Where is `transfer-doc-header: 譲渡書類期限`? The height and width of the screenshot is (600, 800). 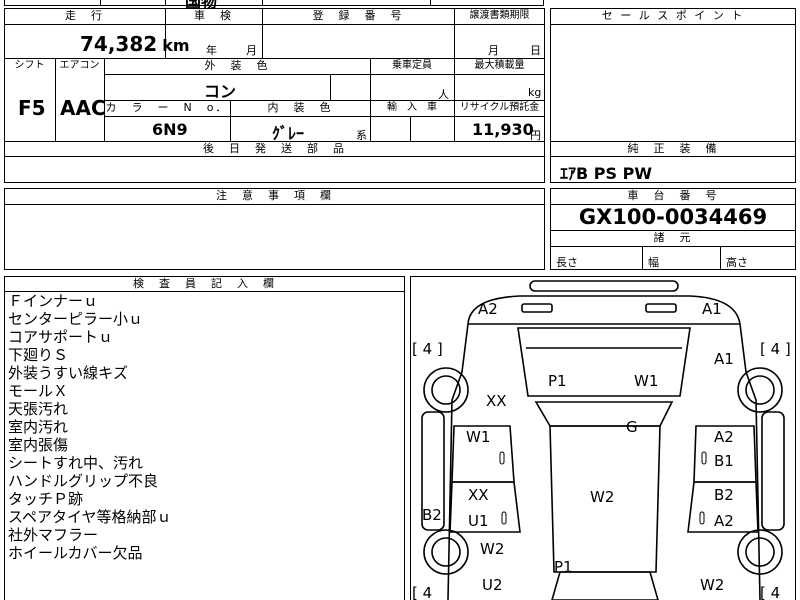
transfer-doc-header: 譲渡書類期限 is located at coordinates (499, 15).